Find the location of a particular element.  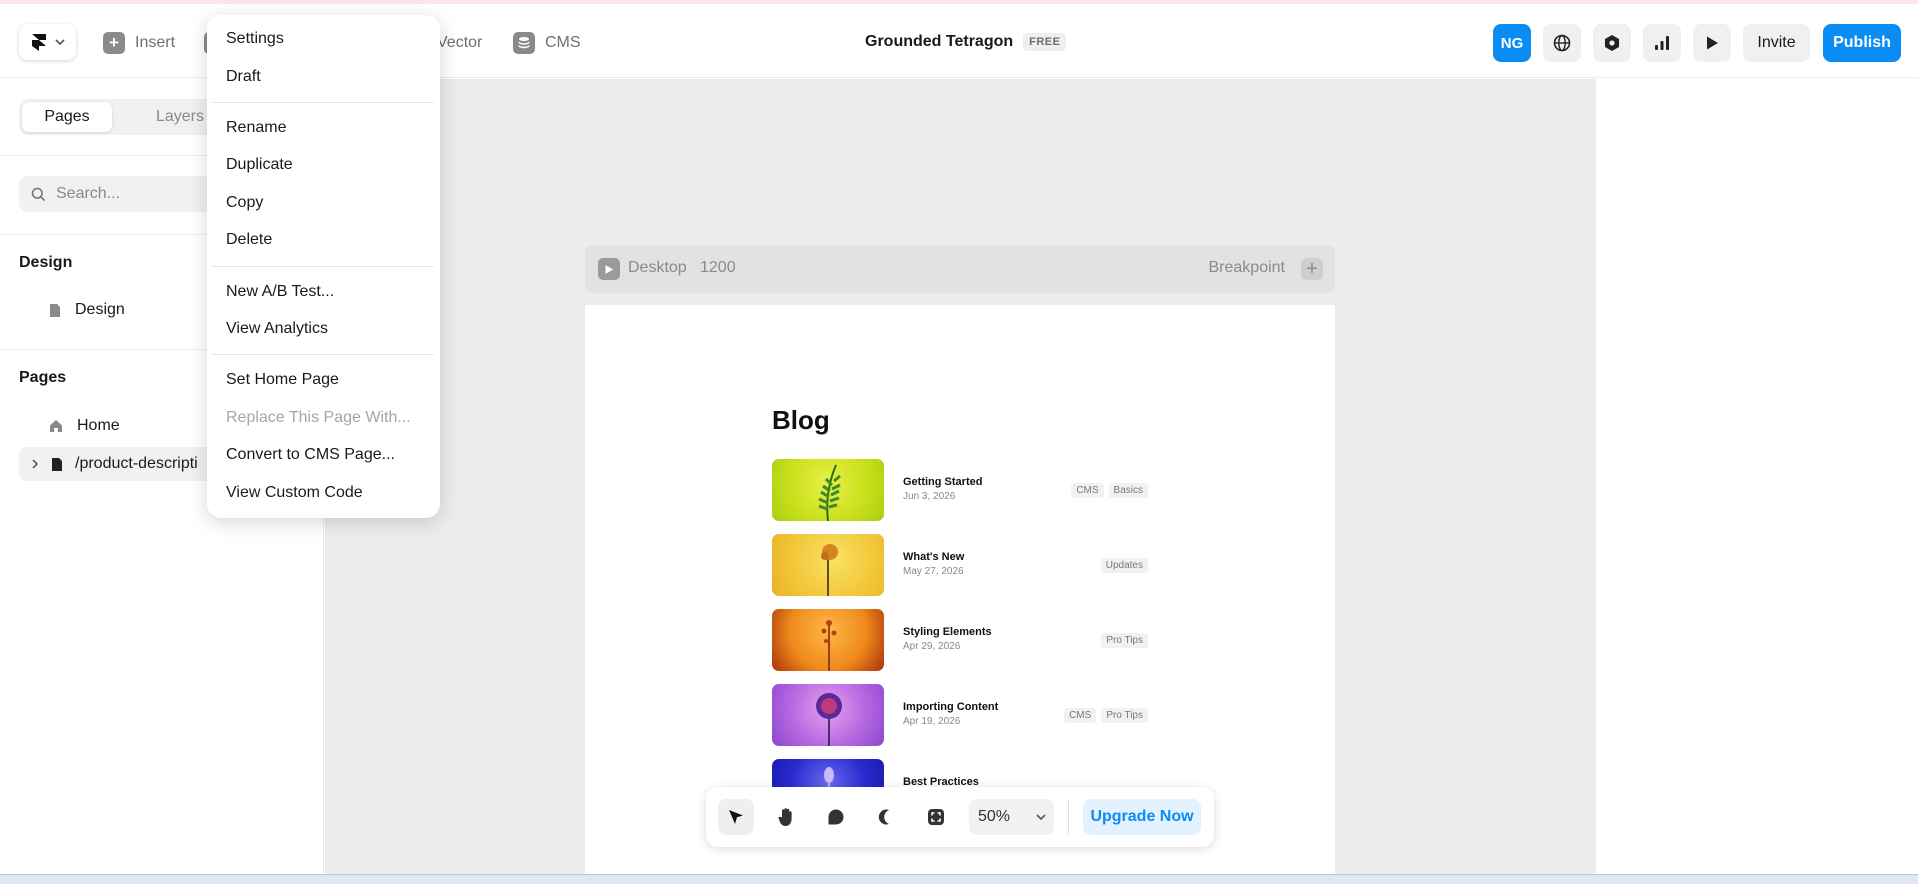

design-section-heading: Design is located at coordinates (46, 262).